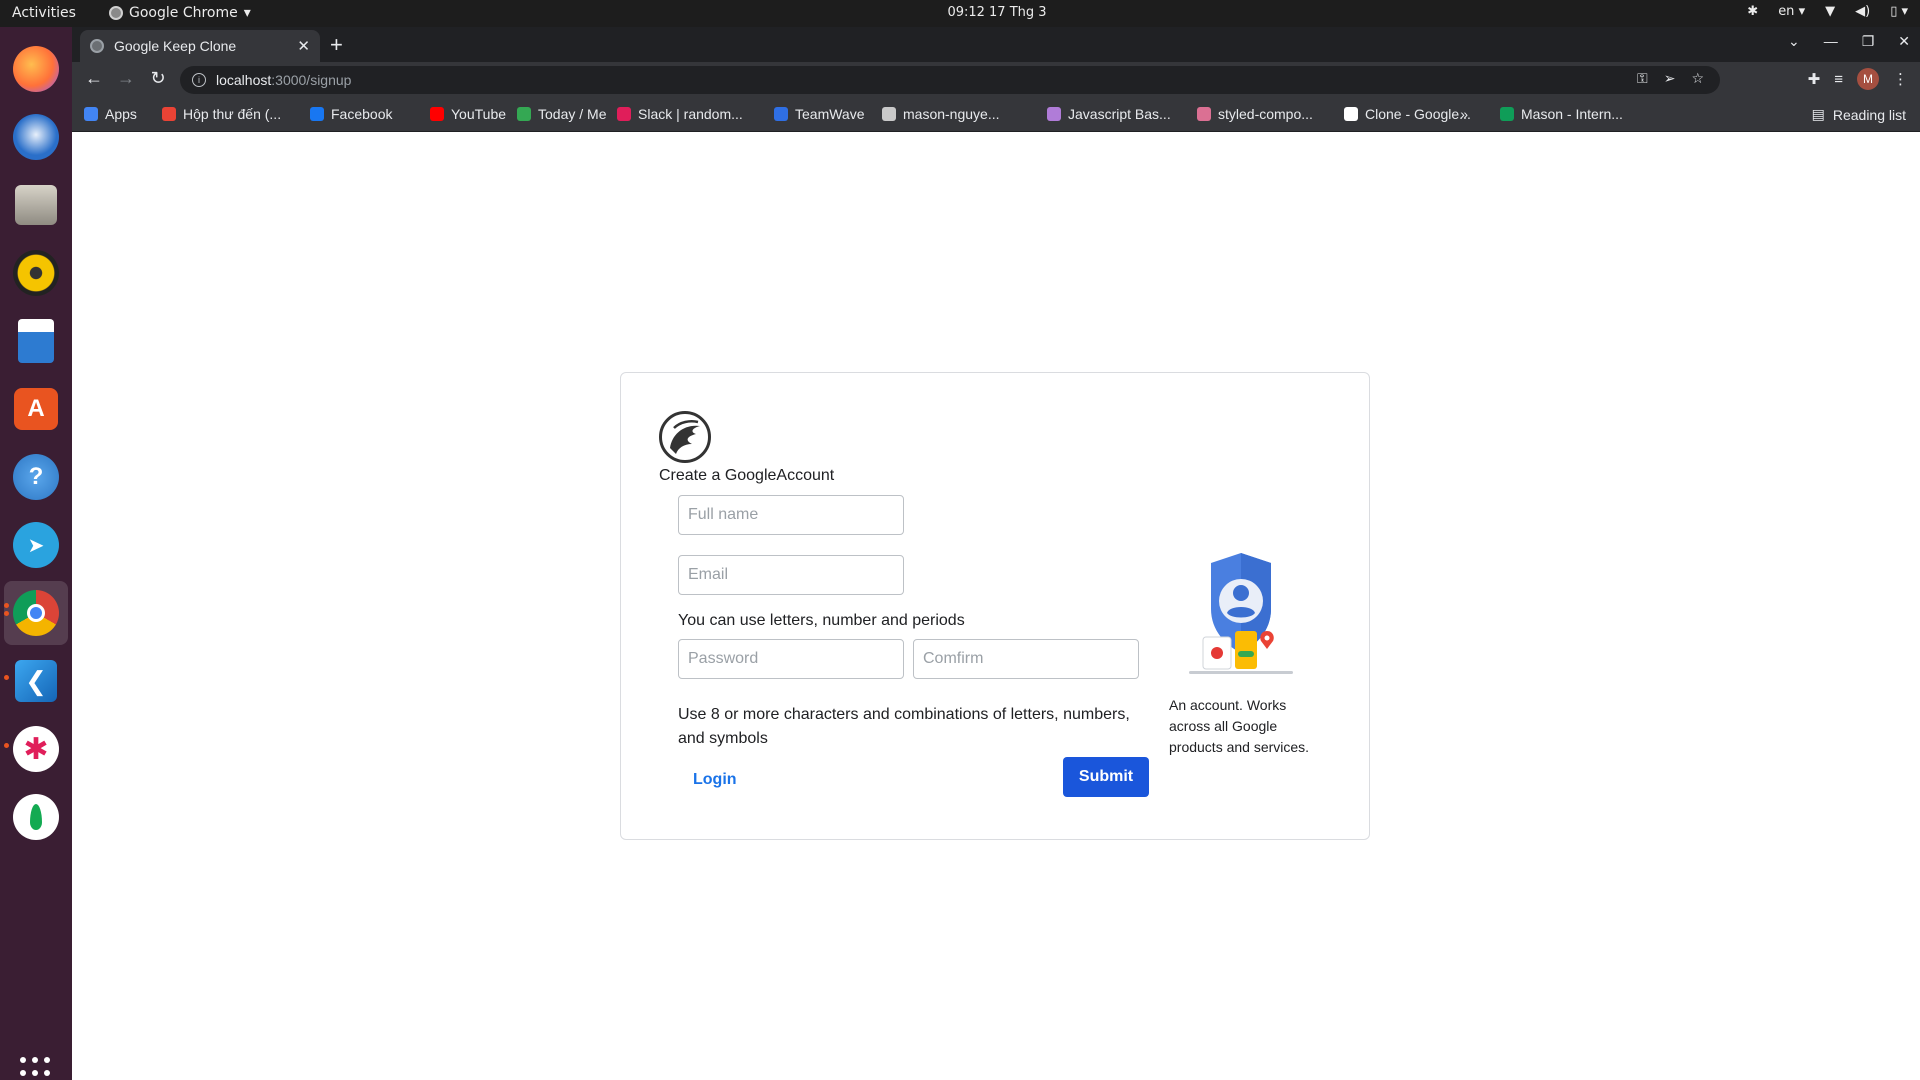 The image size is (1920, 1080). I want to click on confirm-password-input, so click(1026, 659).